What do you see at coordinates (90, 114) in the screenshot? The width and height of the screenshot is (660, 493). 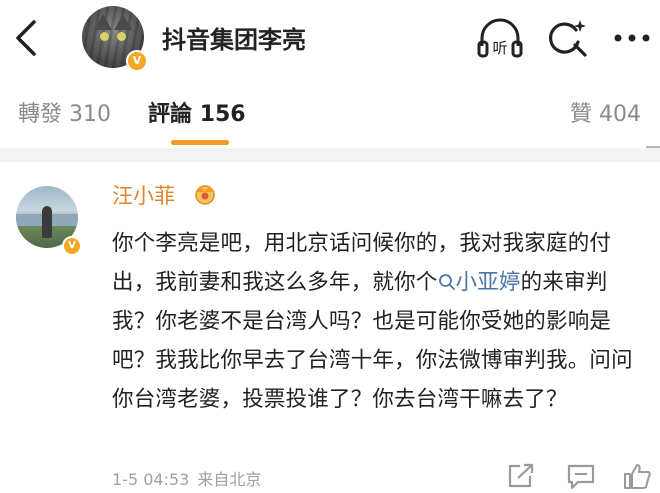 I see `tab-count: 310` at bounding box center [90, 114].